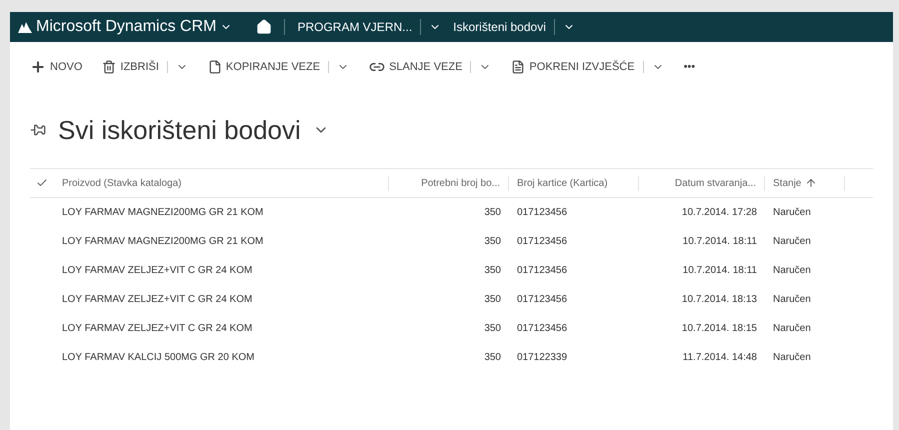 The image size is (899, 430). I want to click on toolbar-button: •••, so click(690, 67).